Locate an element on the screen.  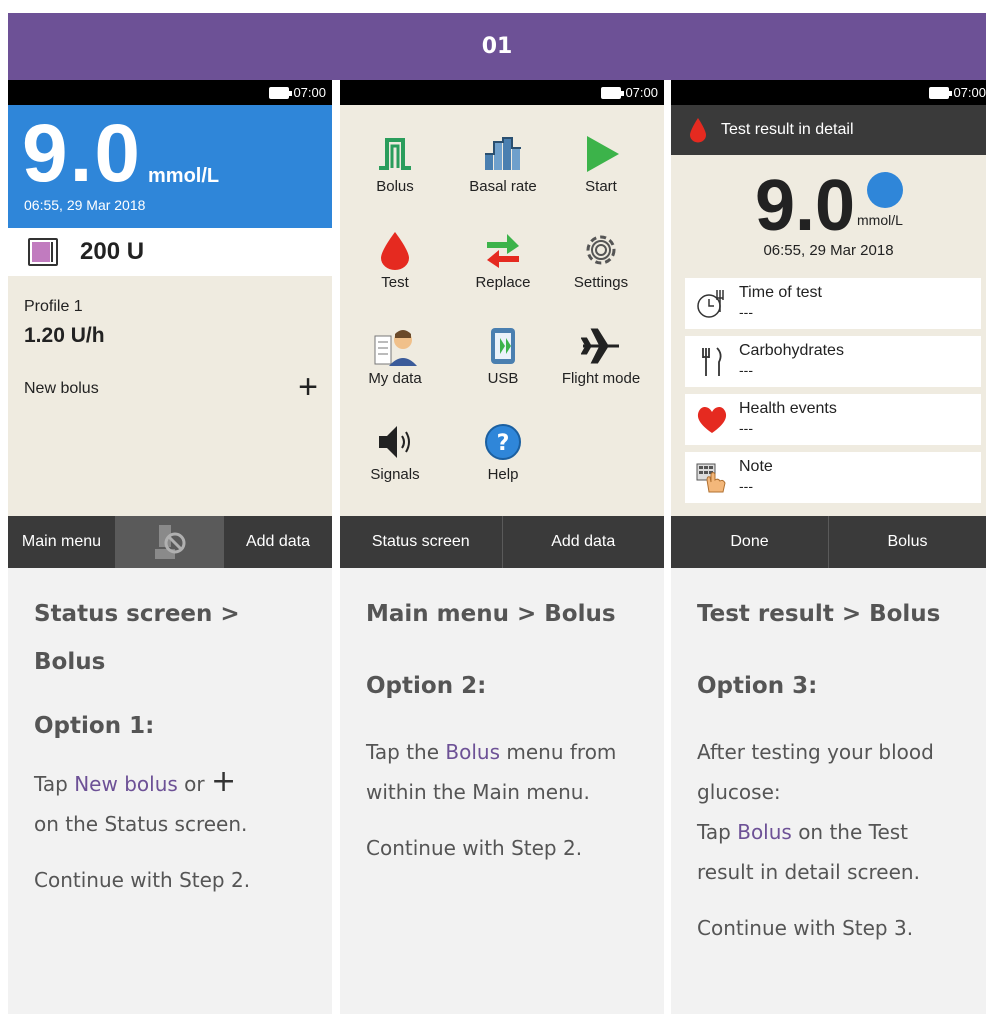
screen-title-bar: Test result in detail is located at coordinates (828, 130).